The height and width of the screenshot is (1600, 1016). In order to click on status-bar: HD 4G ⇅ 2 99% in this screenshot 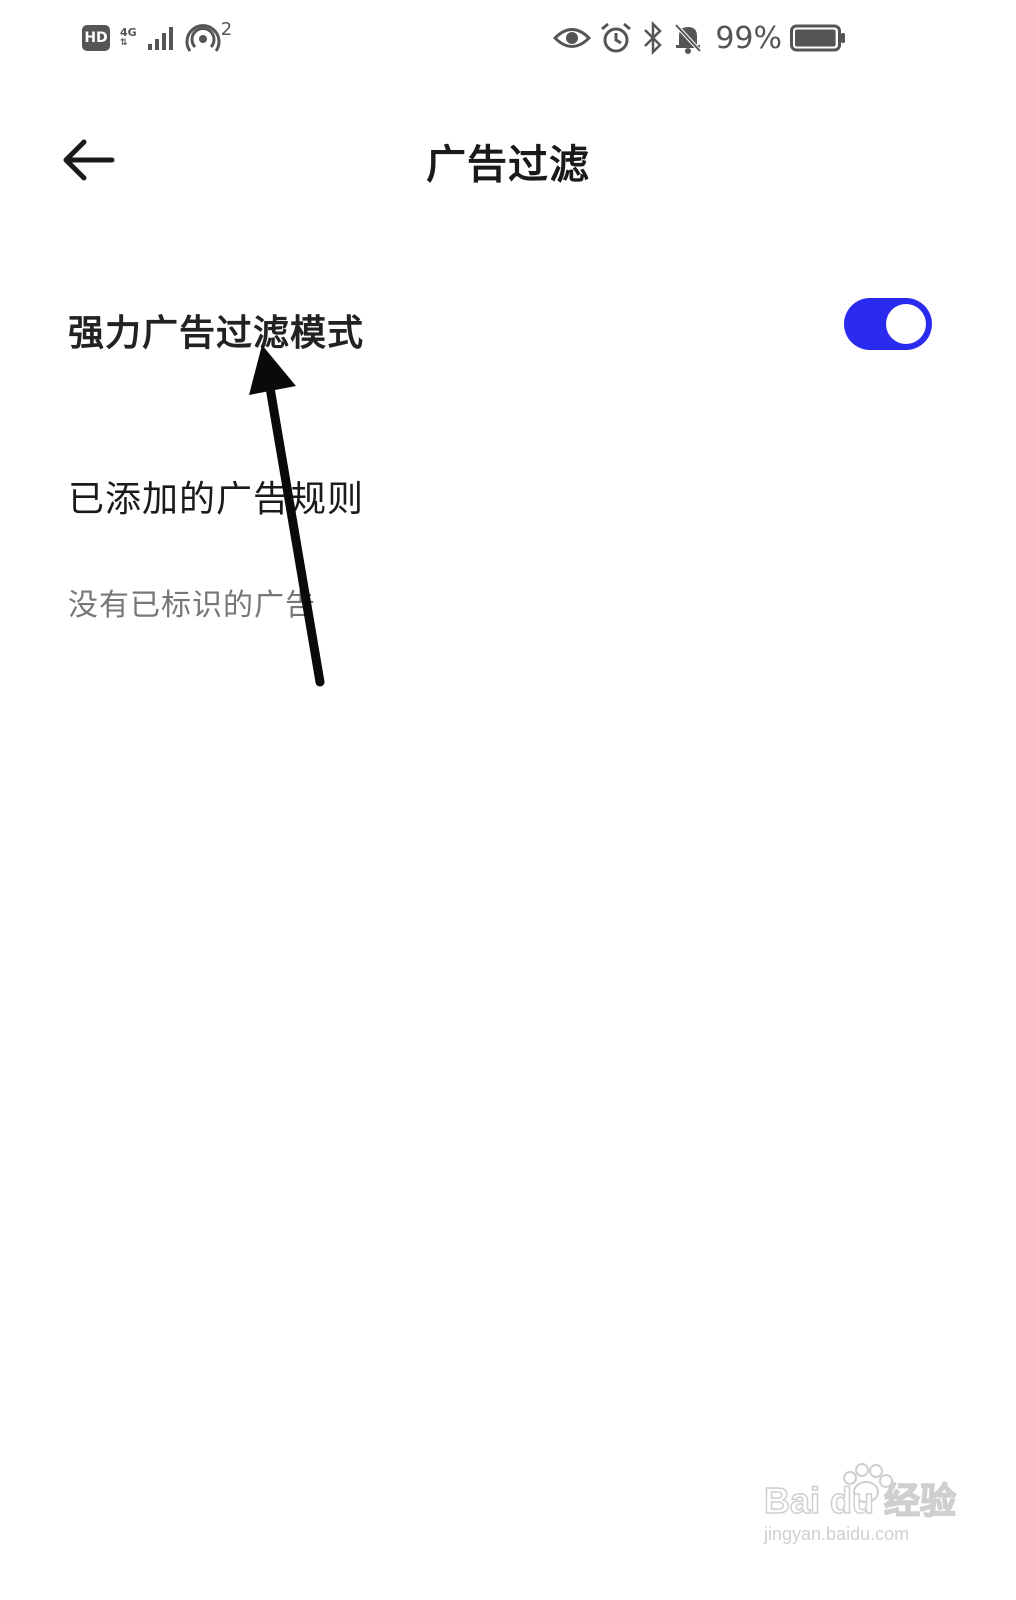, I will do `click(508, 40)`.